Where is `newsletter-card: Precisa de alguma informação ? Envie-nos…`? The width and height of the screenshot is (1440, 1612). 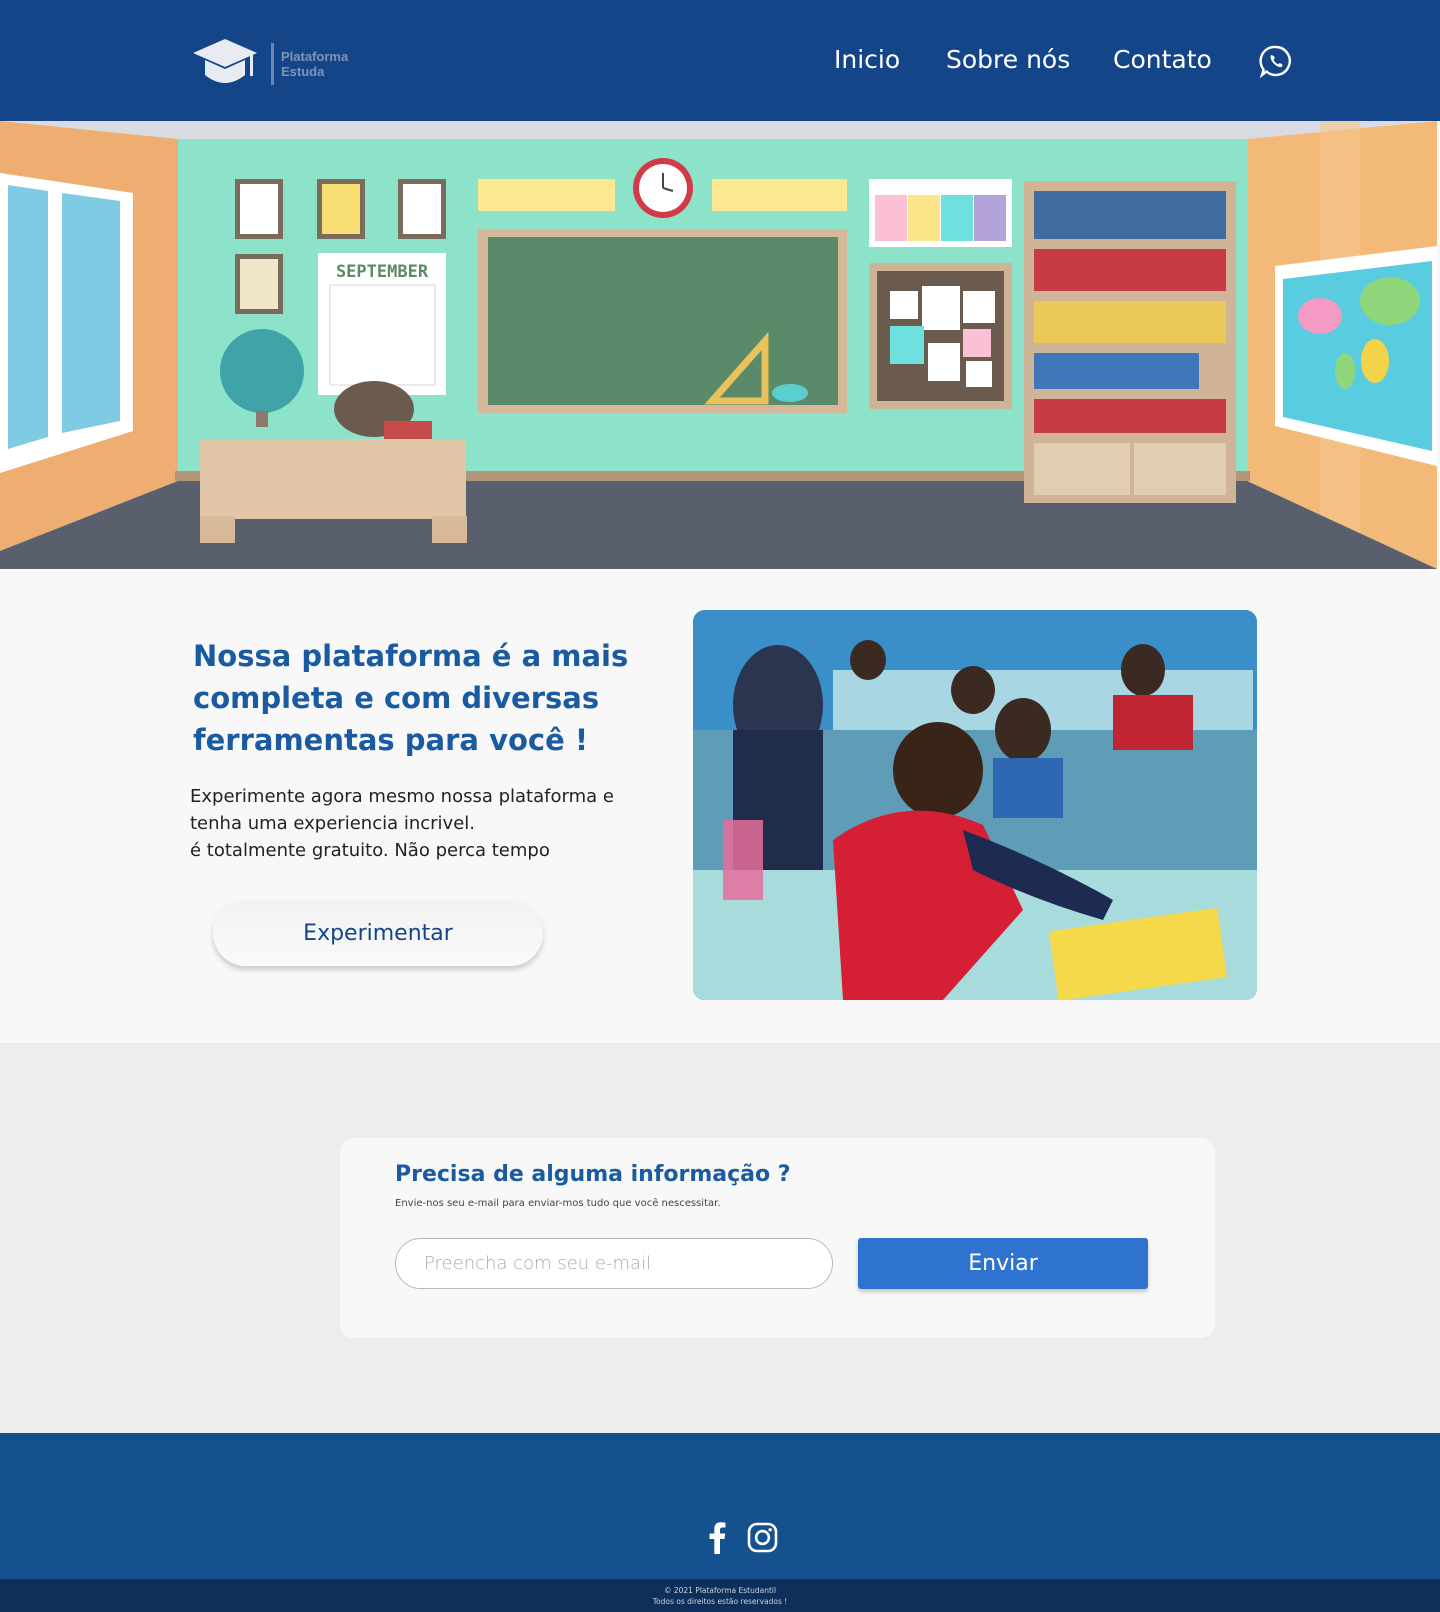
newsletter-card: Precisa de alguma informação ? Envie-nos… is located at coordinates (777, 1238).